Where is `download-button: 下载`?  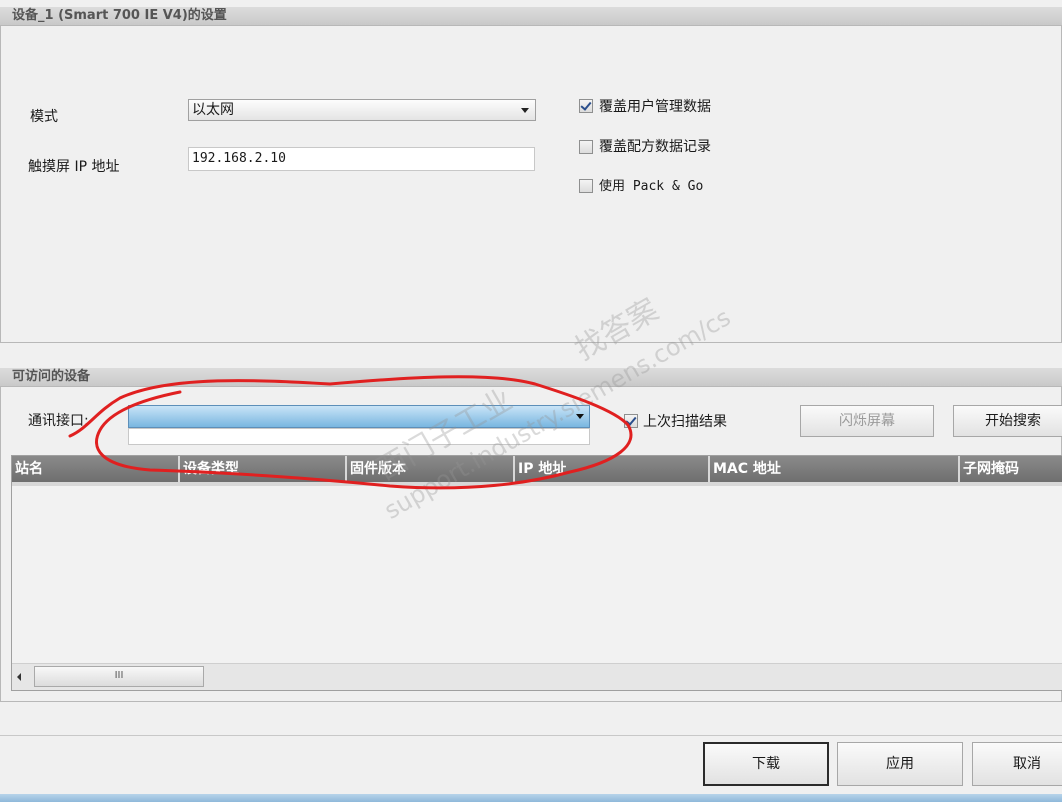 download-button: 下载 is located at coordinates (766, 764).